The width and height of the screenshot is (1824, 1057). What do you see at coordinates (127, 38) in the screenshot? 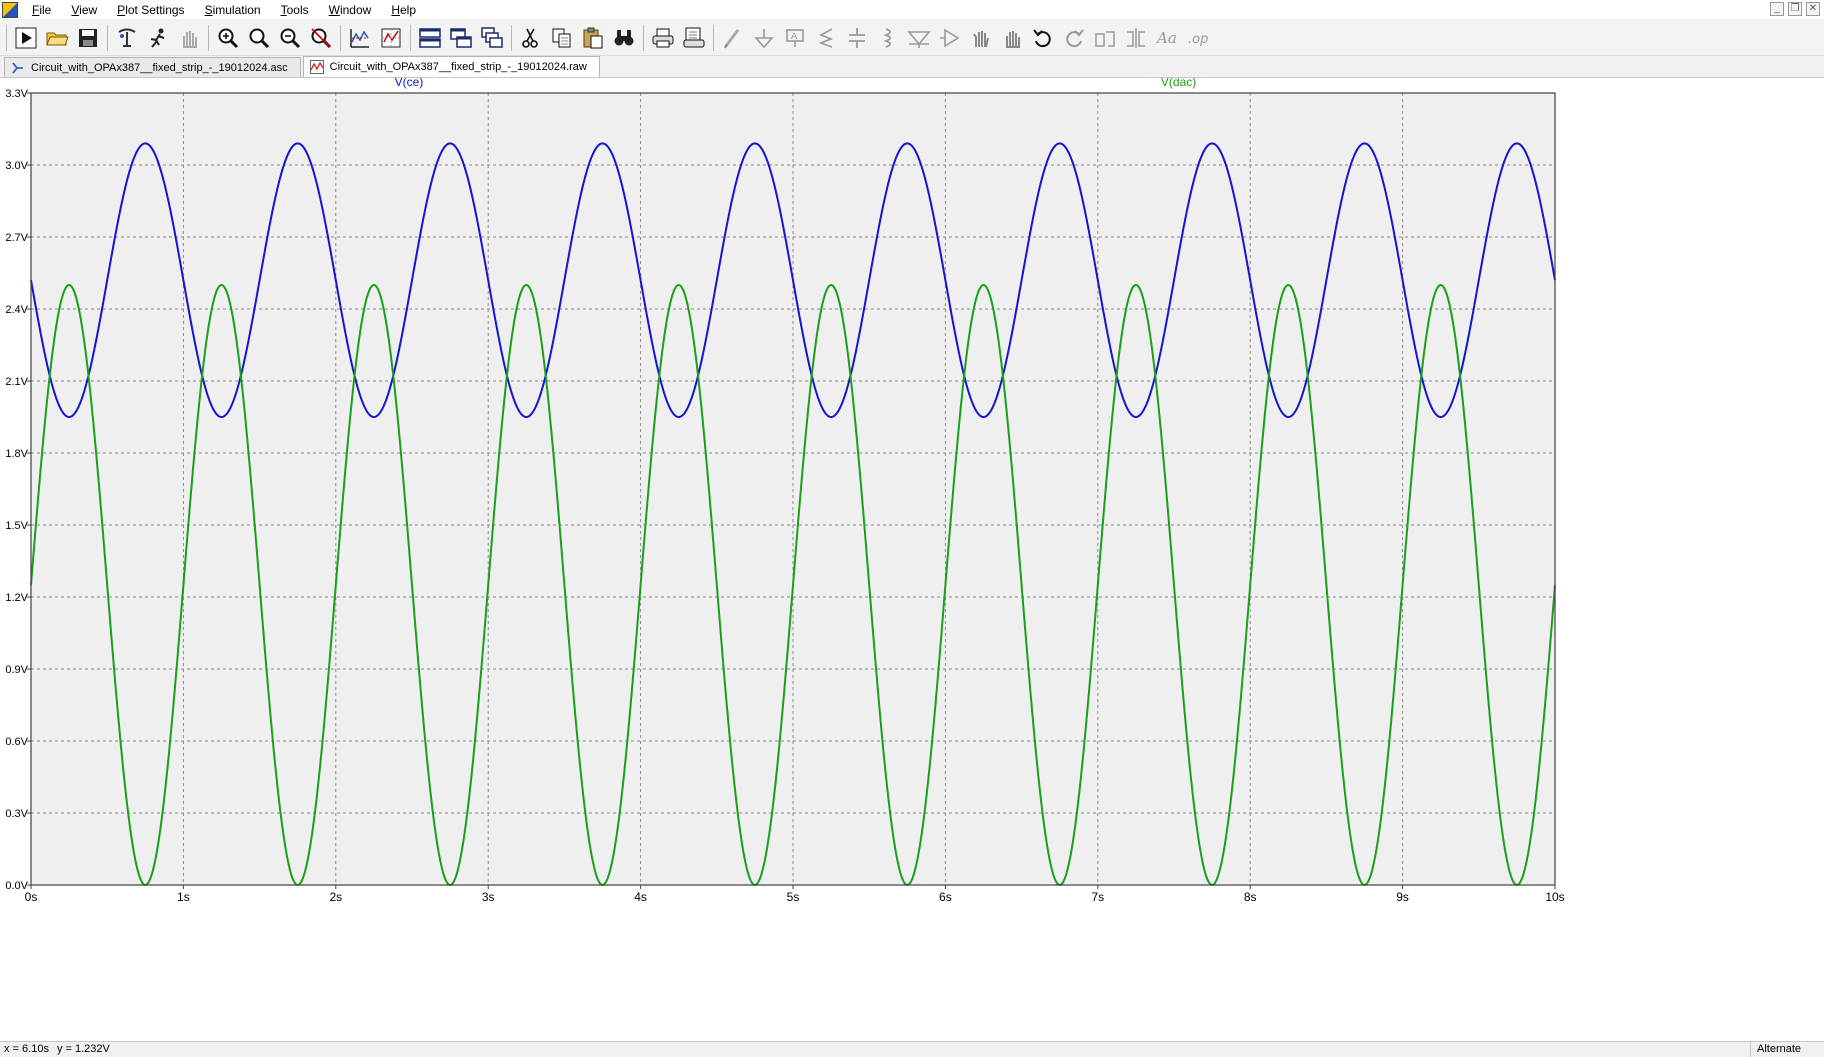
I see `control-panel-button` at bounding box center [127, 38].